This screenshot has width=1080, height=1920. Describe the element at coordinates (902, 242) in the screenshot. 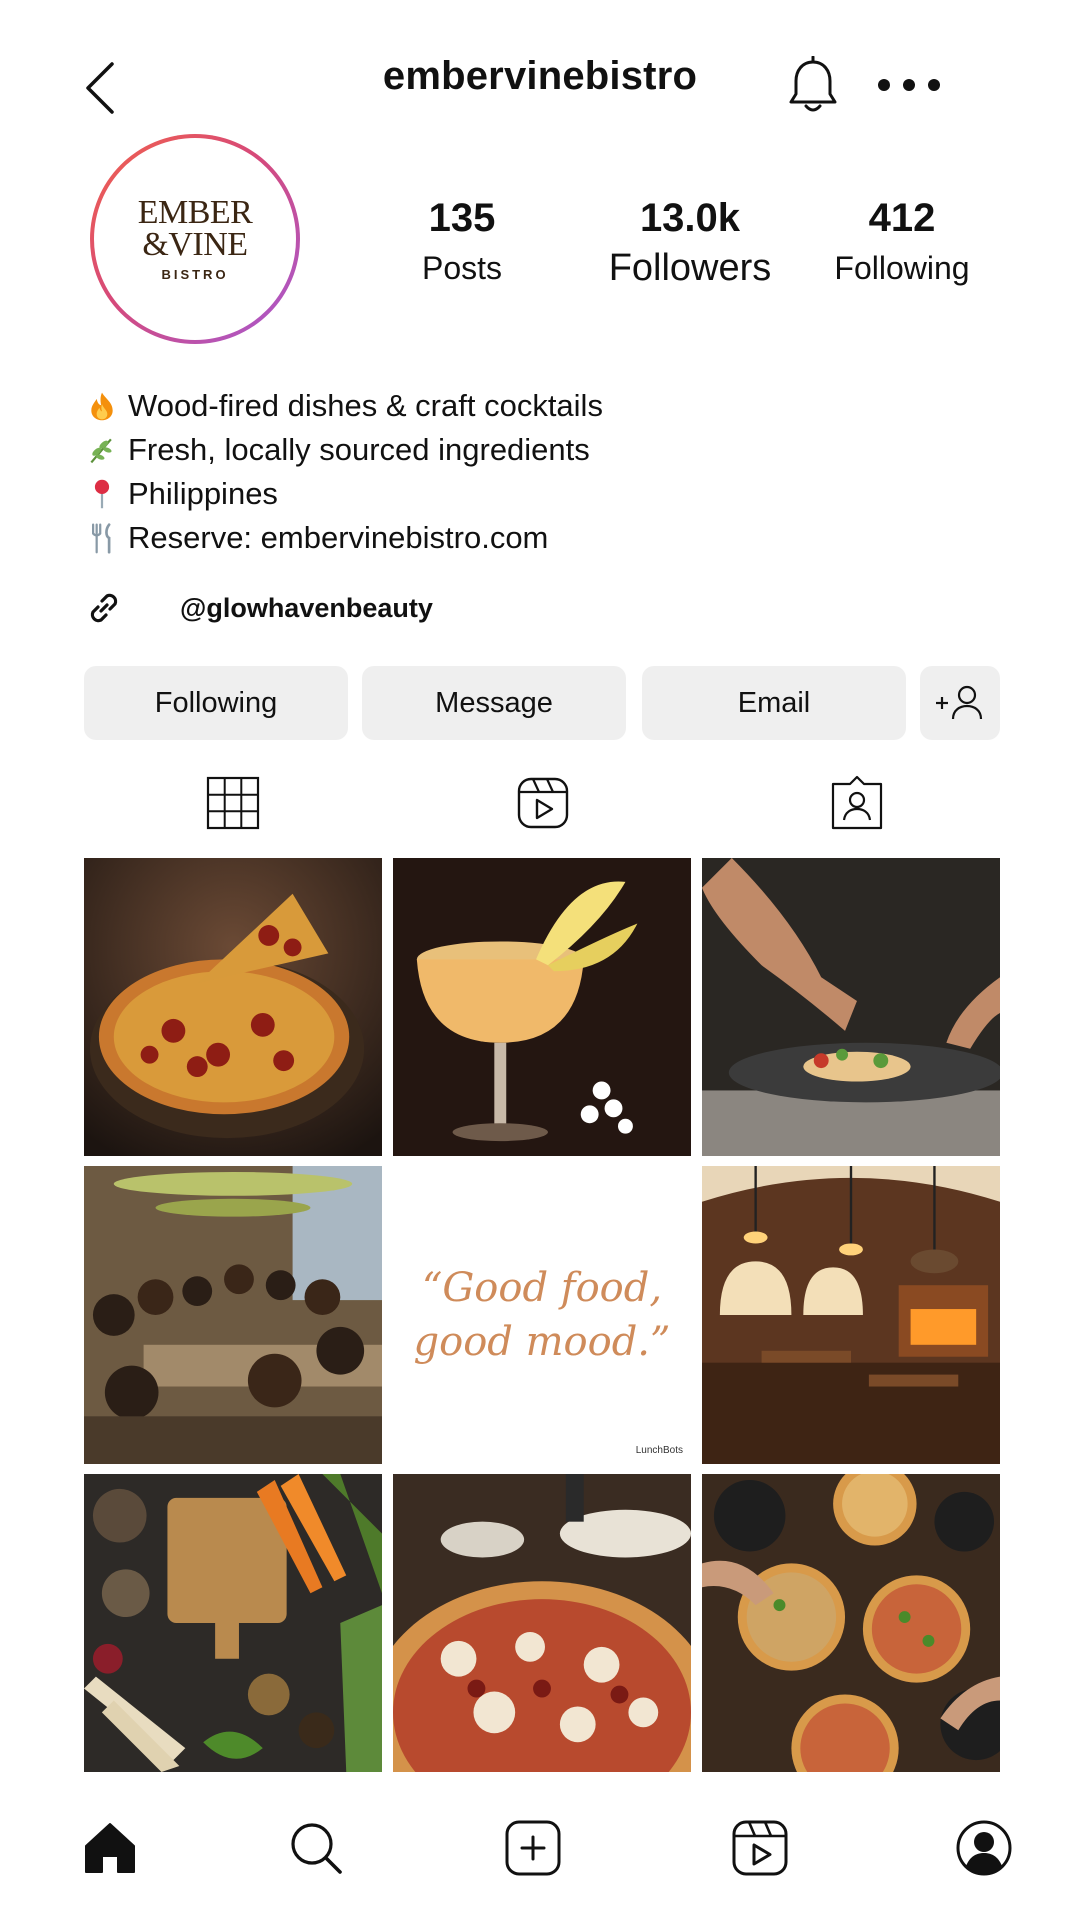

I see `following-stat: 412 Following` at that location.